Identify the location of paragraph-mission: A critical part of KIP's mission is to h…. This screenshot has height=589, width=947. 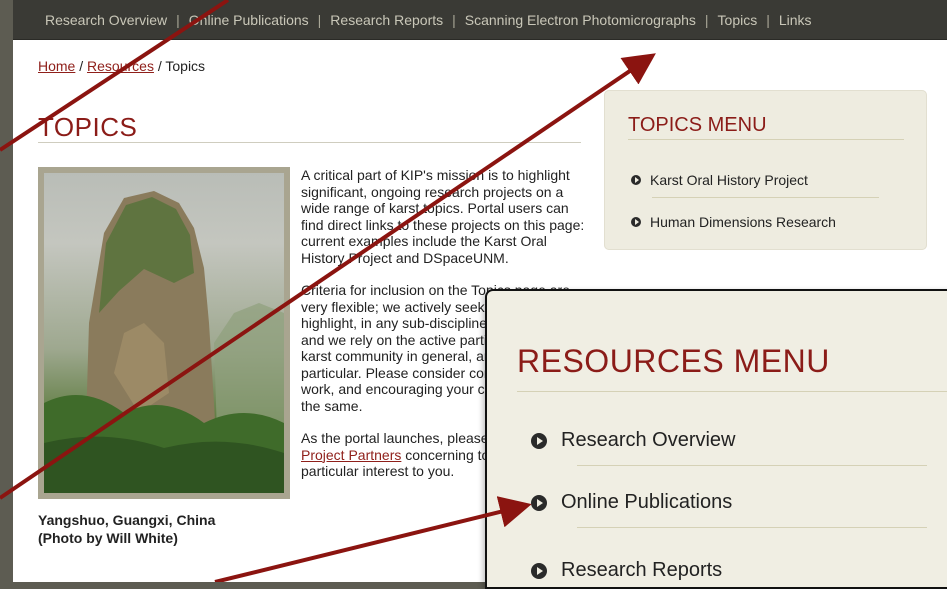
(443, 216).